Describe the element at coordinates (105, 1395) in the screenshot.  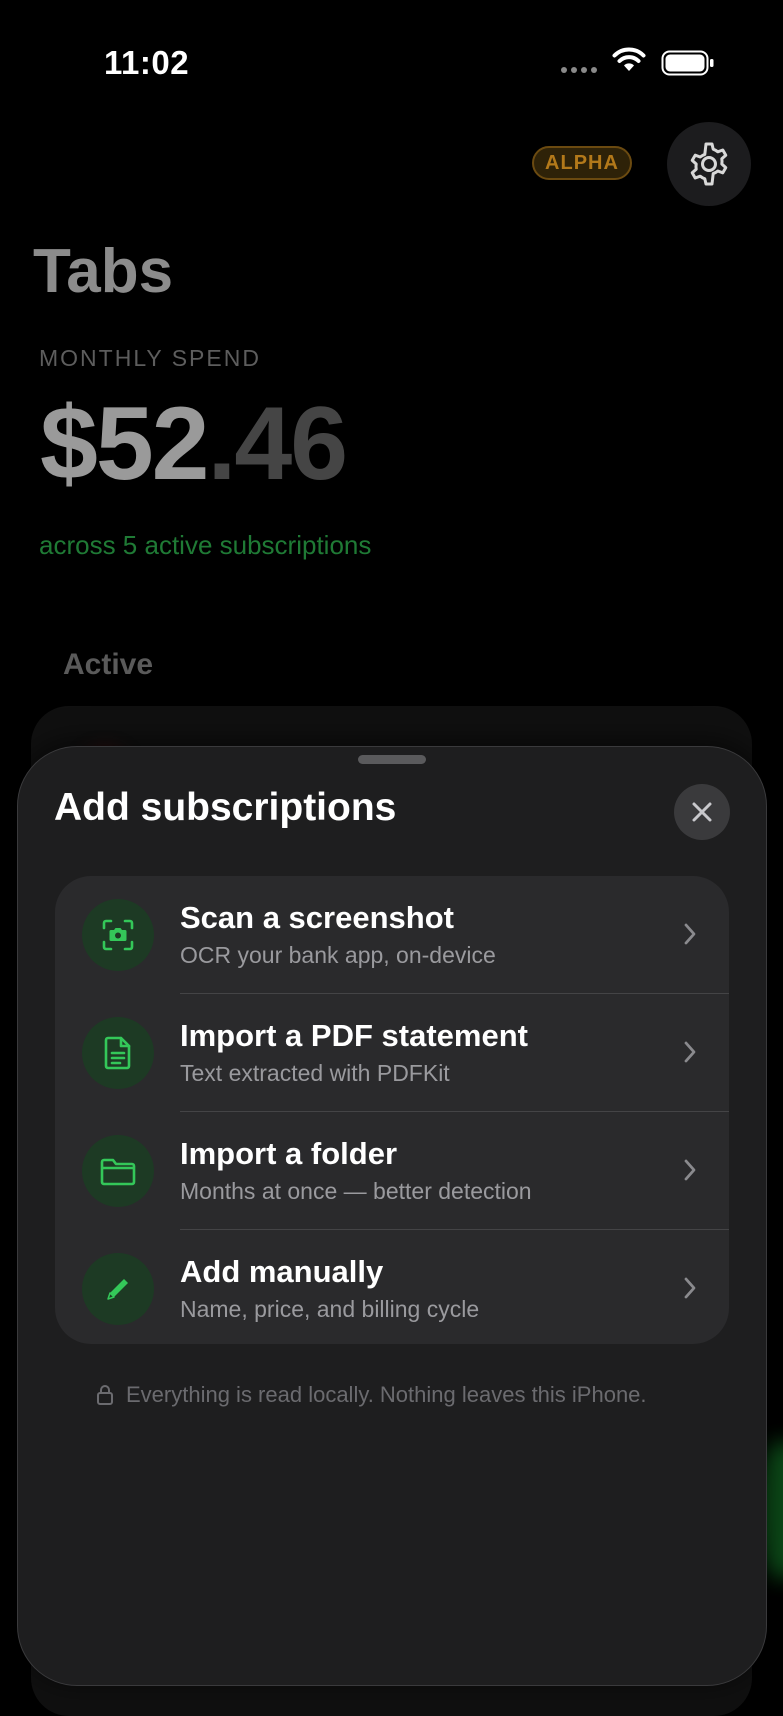
I see `lock-icon` at that location.